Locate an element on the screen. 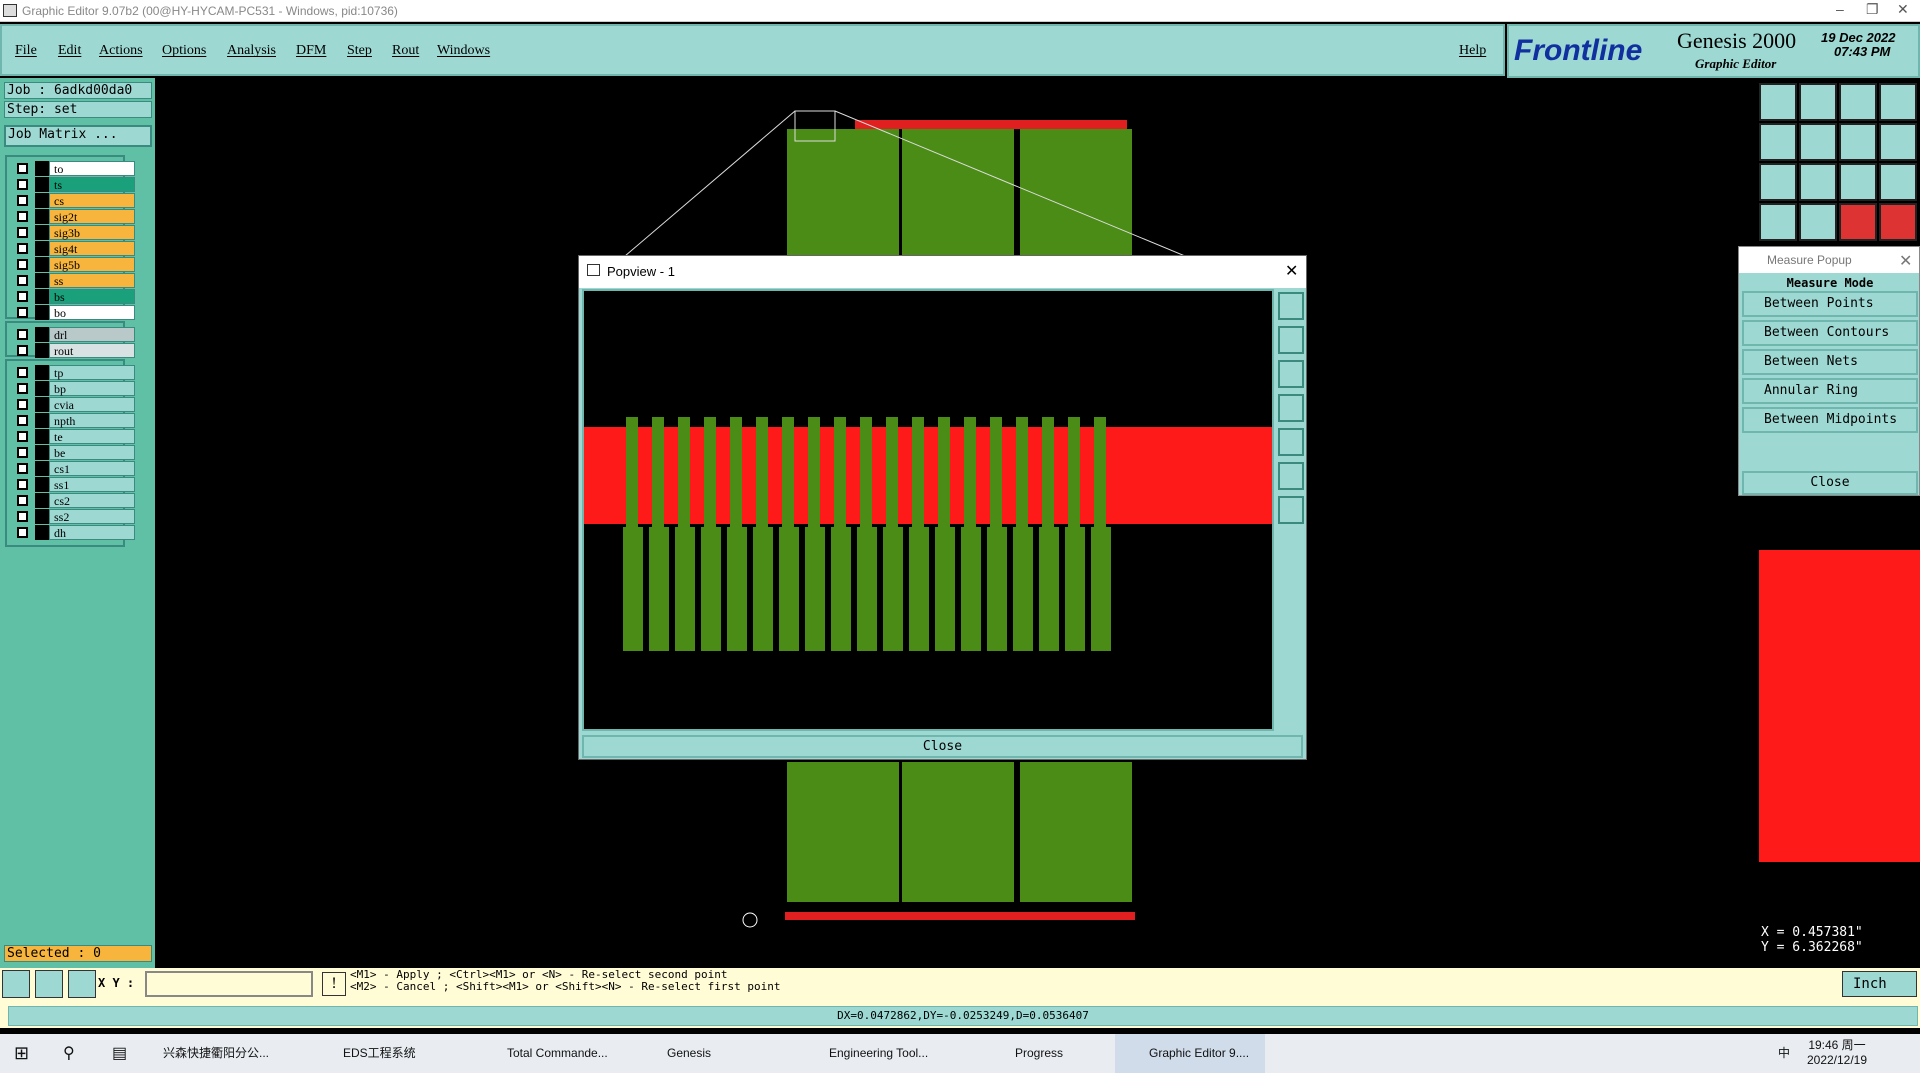 The image size is (1920, 1073). layer-row: ss2 is located at coordinates (74, 516).